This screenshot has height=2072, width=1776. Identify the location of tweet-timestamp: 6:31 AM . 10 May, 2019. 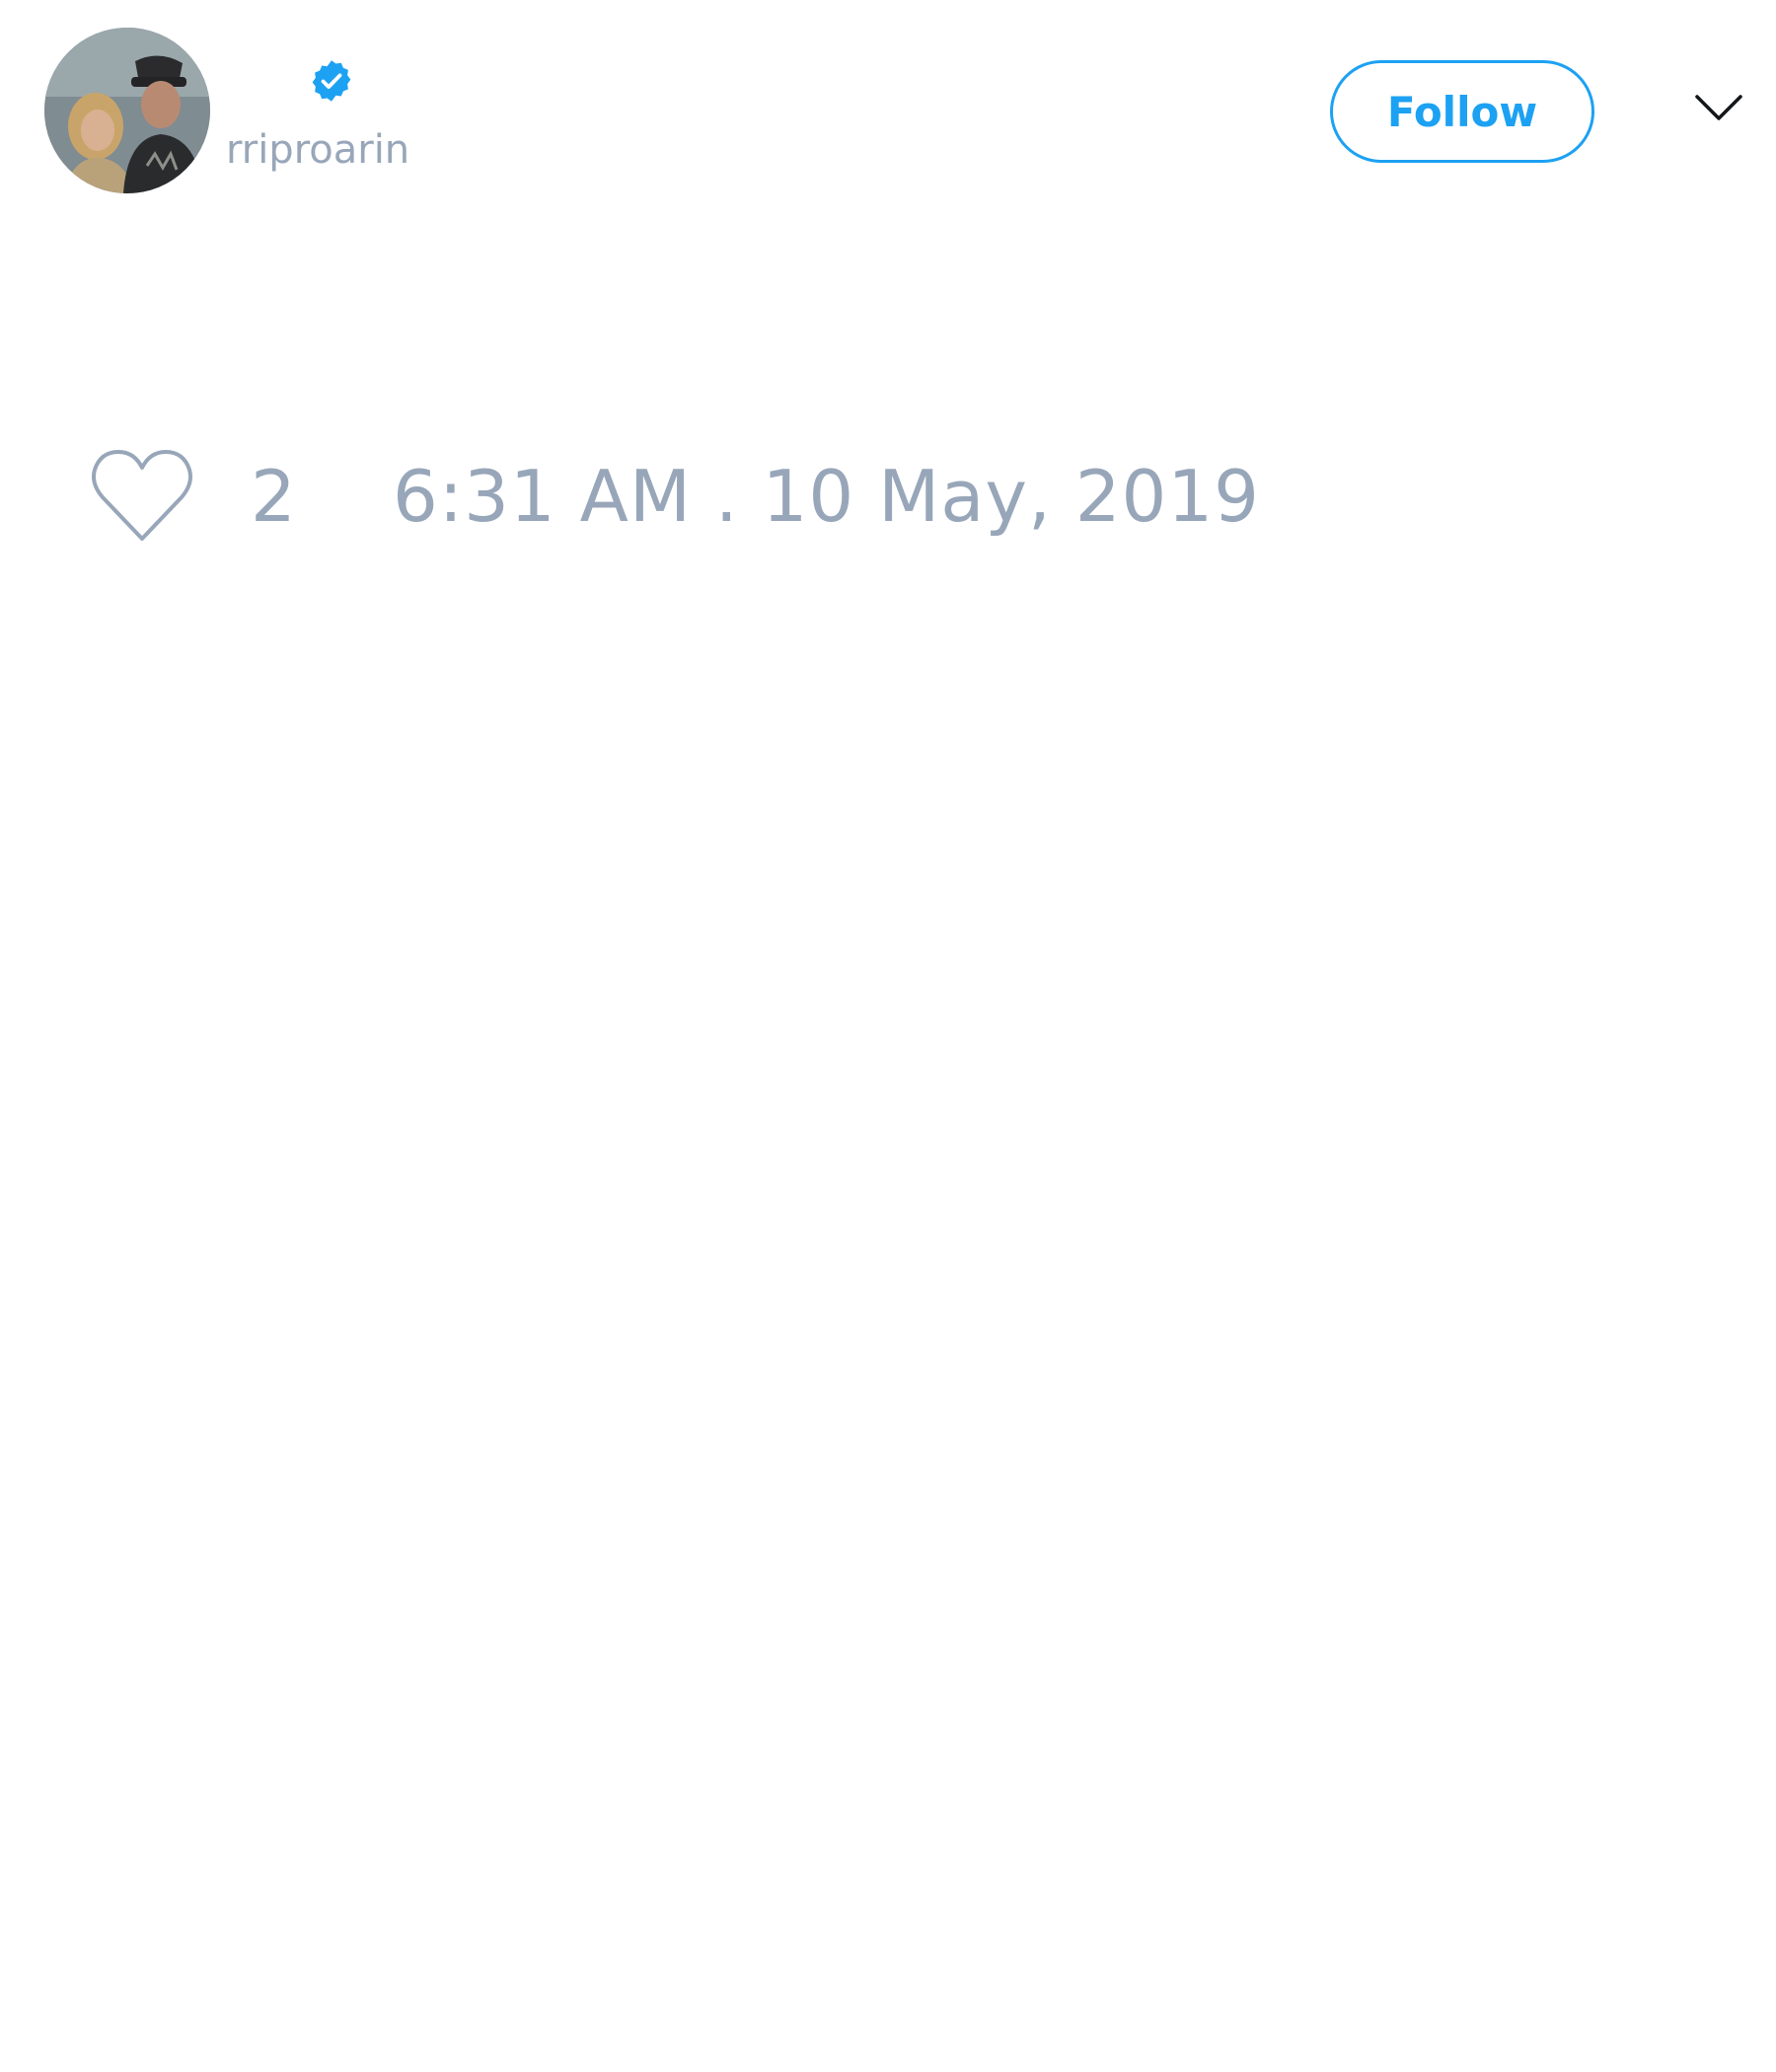
(827, 497).